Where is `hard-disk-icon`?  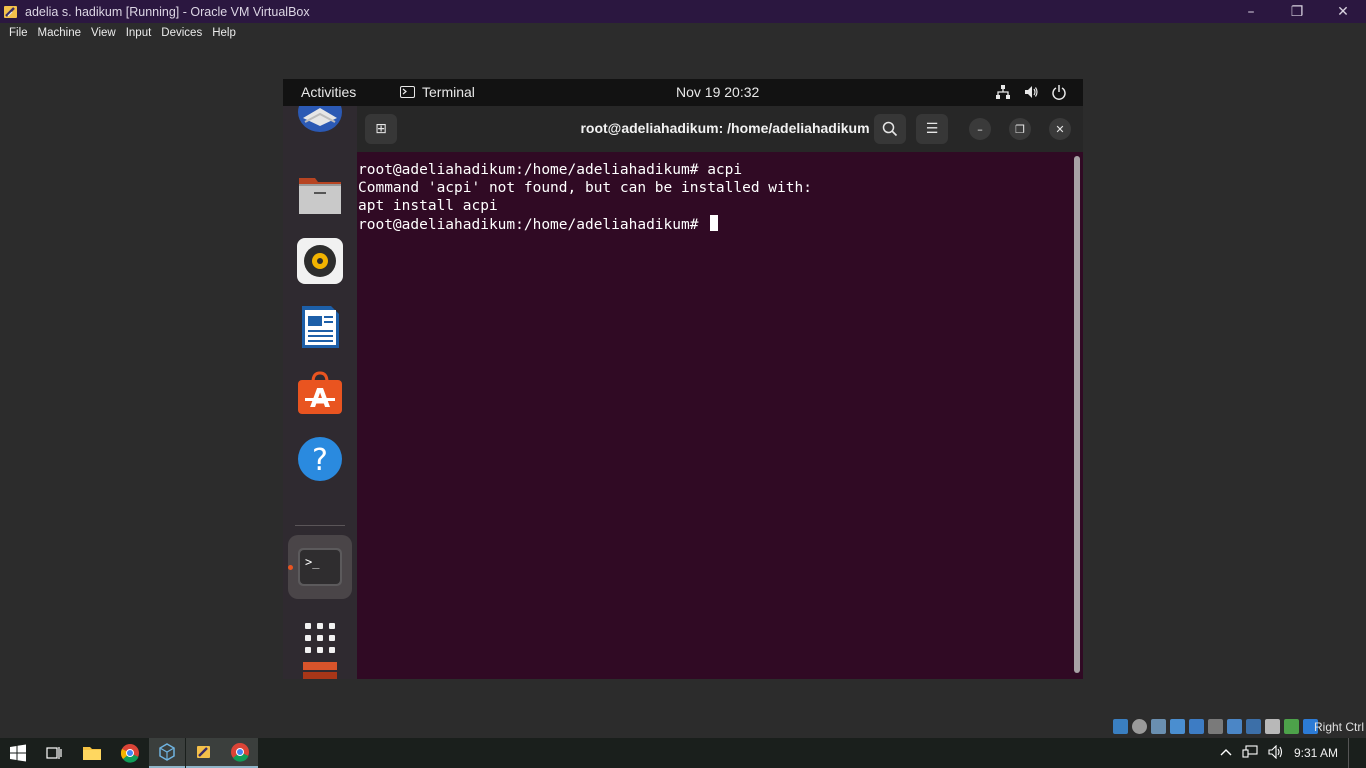
hard-disk-icon is located at coordinates (1120, 726).